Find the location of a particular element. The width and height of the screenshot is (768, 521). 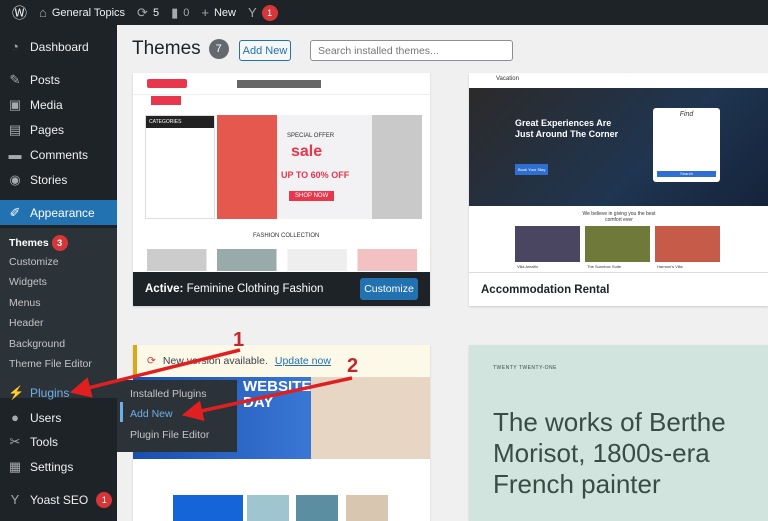

comment-icon: ▬ is located at coordinates (15, 154).